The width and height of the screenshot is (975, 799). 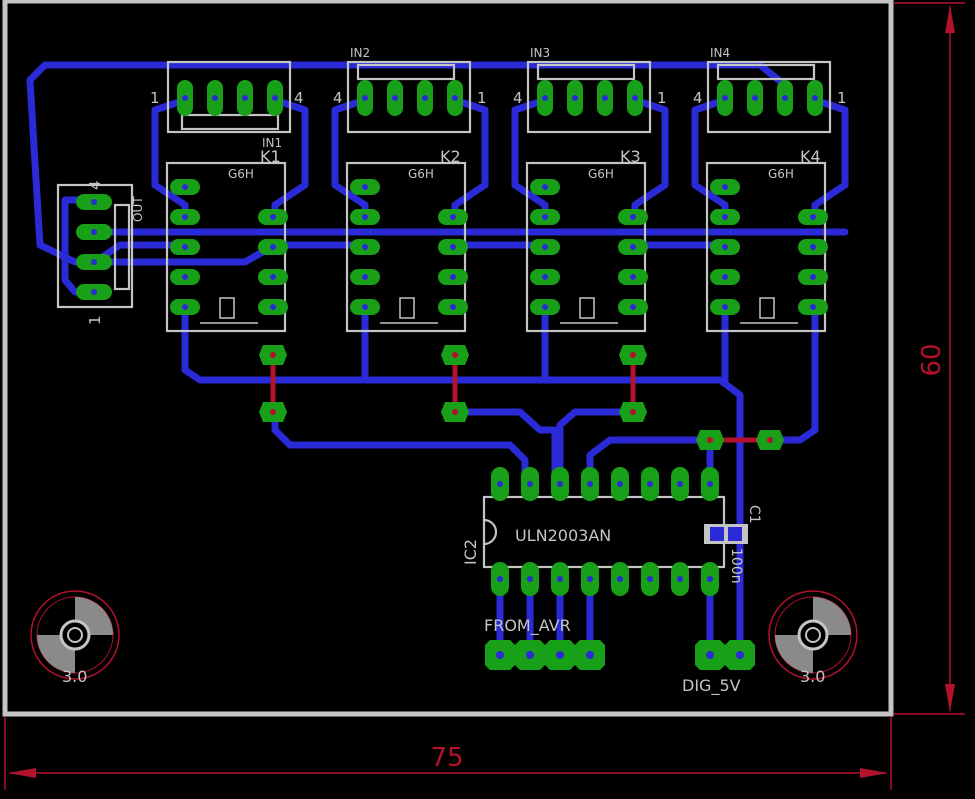 What do you see at coordinates (527, 626) in the screenshot?
I see `header-label: FROM_AVR` at bounding box center [527, 626].